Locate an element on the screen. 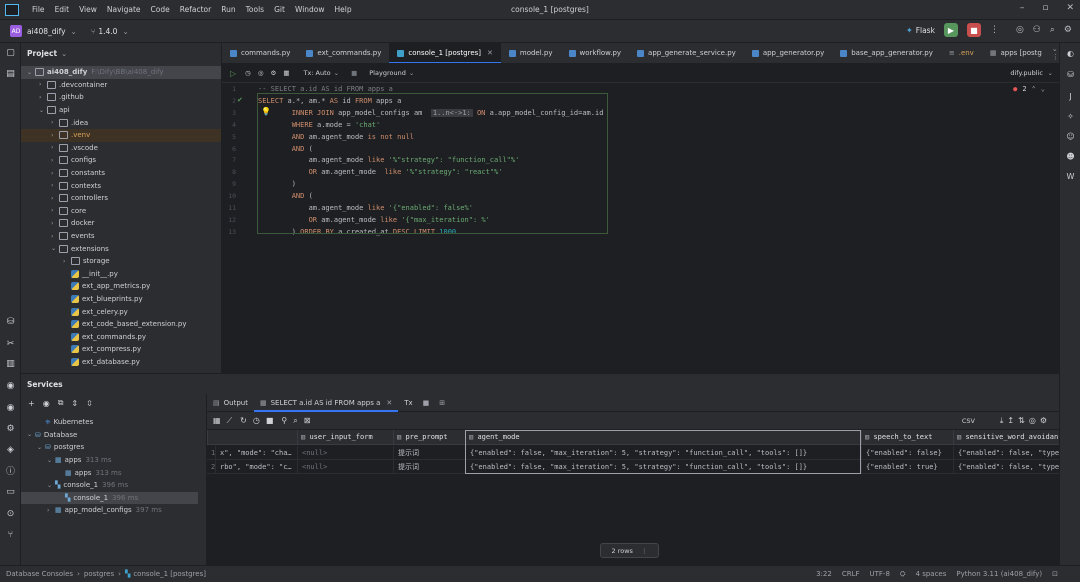  tree-item: ext_app_metrics.py is located at coordinates (121, 286).